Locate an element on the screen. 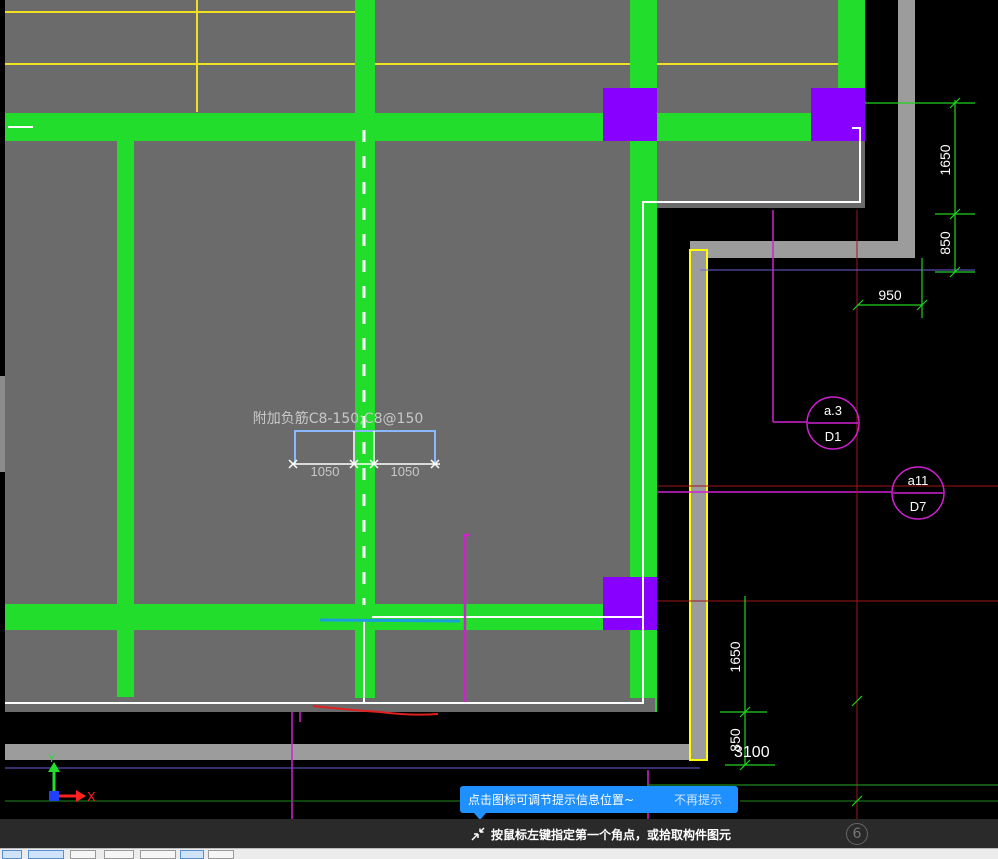 This screenshot has width=998, height=859. command-status-bar: 按鼠标左键指定第一个角点，或拾取构件图元 6 is located at coordinates (499, 833).